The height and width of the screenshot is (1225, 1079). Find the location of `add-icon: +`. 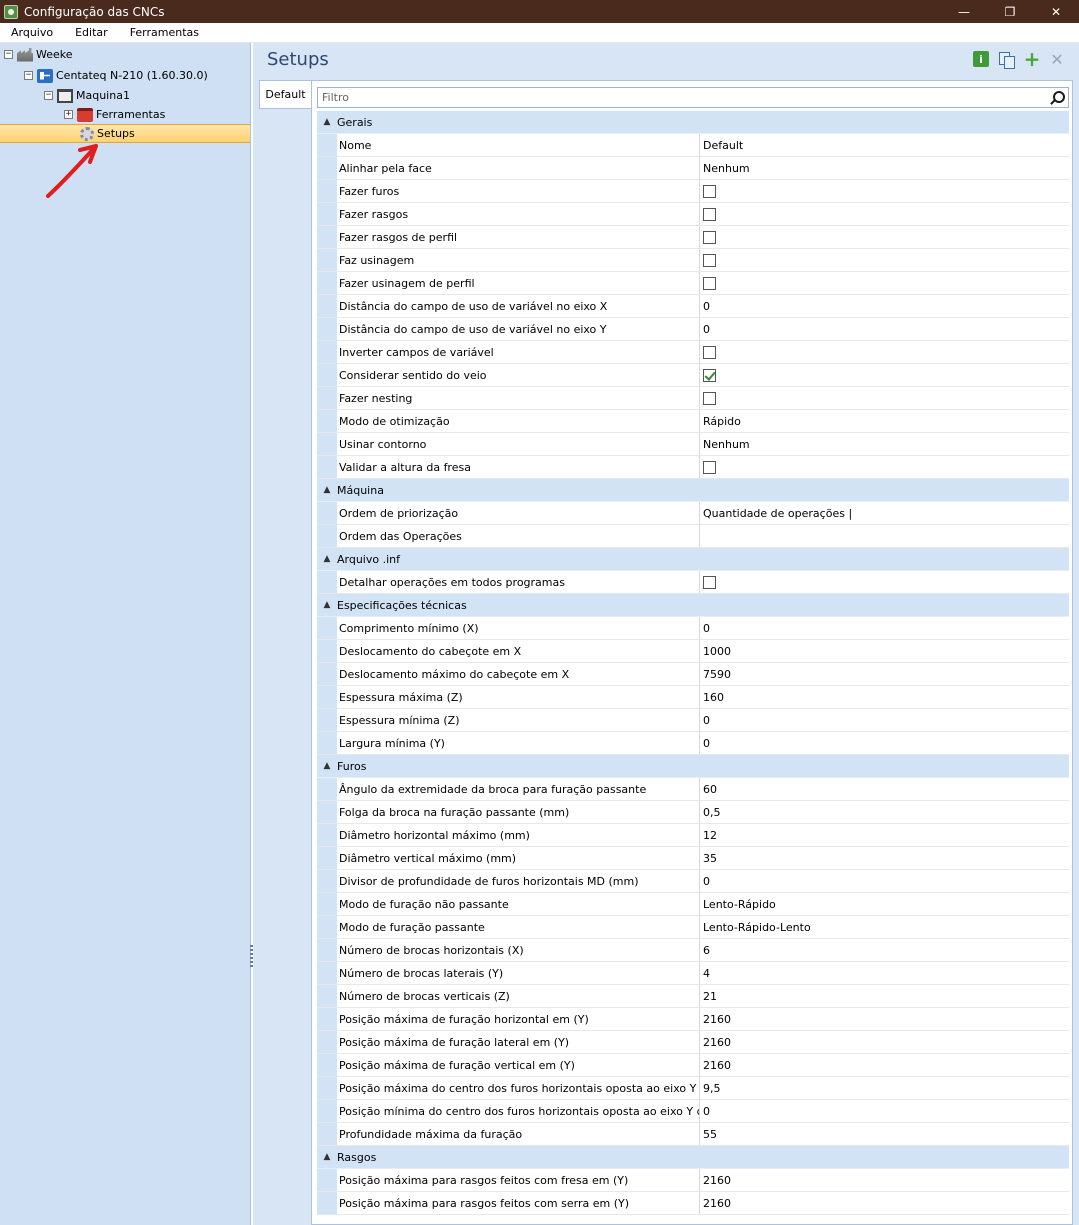

add-icon: + is located at coordinates (1032, 59).